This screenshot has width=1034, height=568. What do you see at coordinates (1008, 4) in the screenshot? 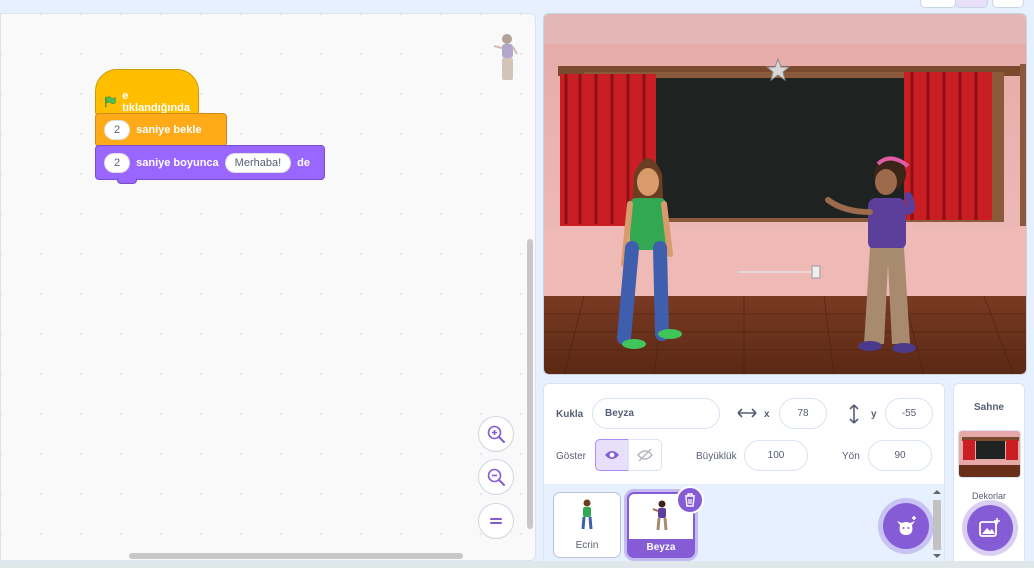
I see `fullscreen-button` at bounding box center [1008, 4].